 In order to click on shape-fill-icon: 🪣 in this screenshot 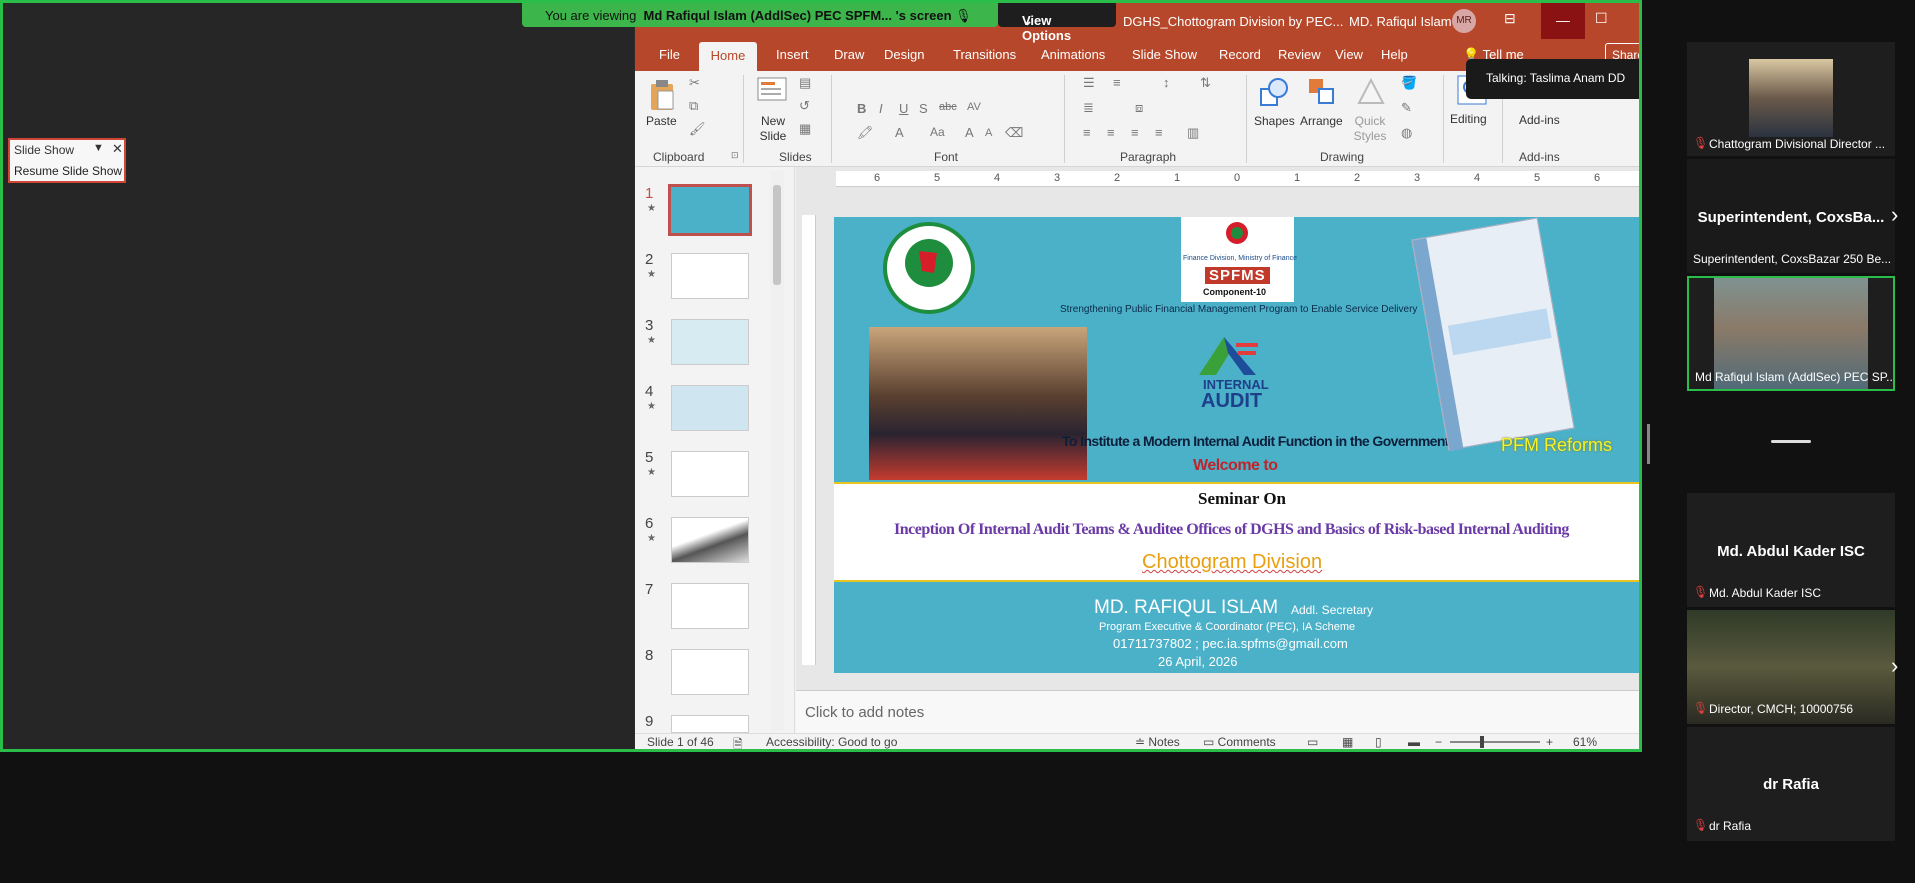, I will do `click(1409, 83)`.